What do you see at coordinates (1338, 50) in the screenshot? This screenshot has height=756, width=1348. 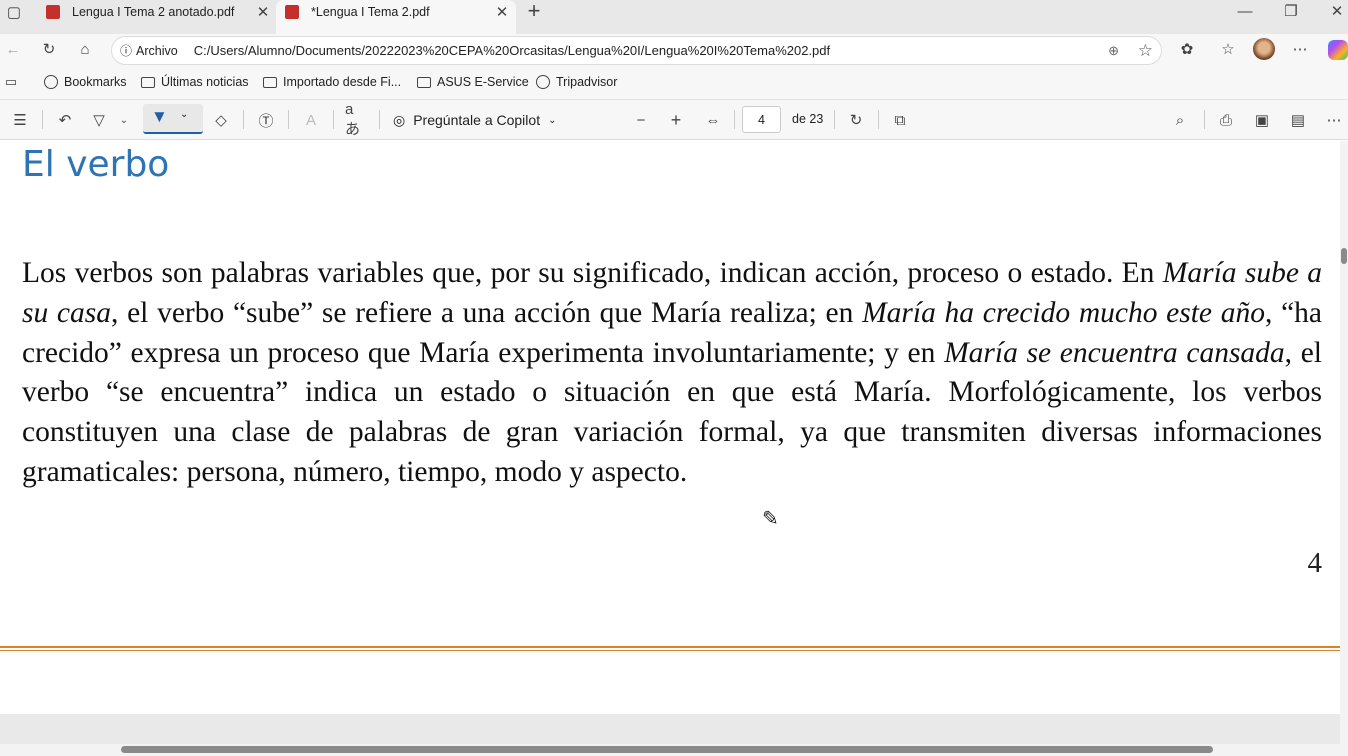 I see `copilot-icon` at bounding box center [1338, 50].